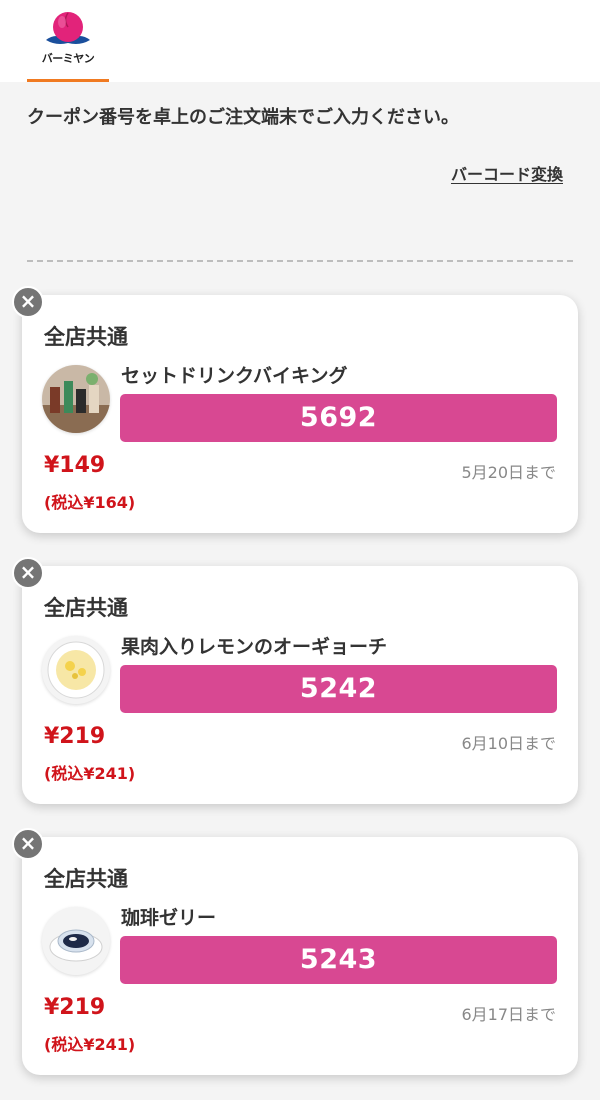 The height and width of the screenshot is (1100, 600). What do you see at coordinates (68, 58) in the screenshot?
I see `logo-text: バーミヤン` at bounding box center [68, 58].